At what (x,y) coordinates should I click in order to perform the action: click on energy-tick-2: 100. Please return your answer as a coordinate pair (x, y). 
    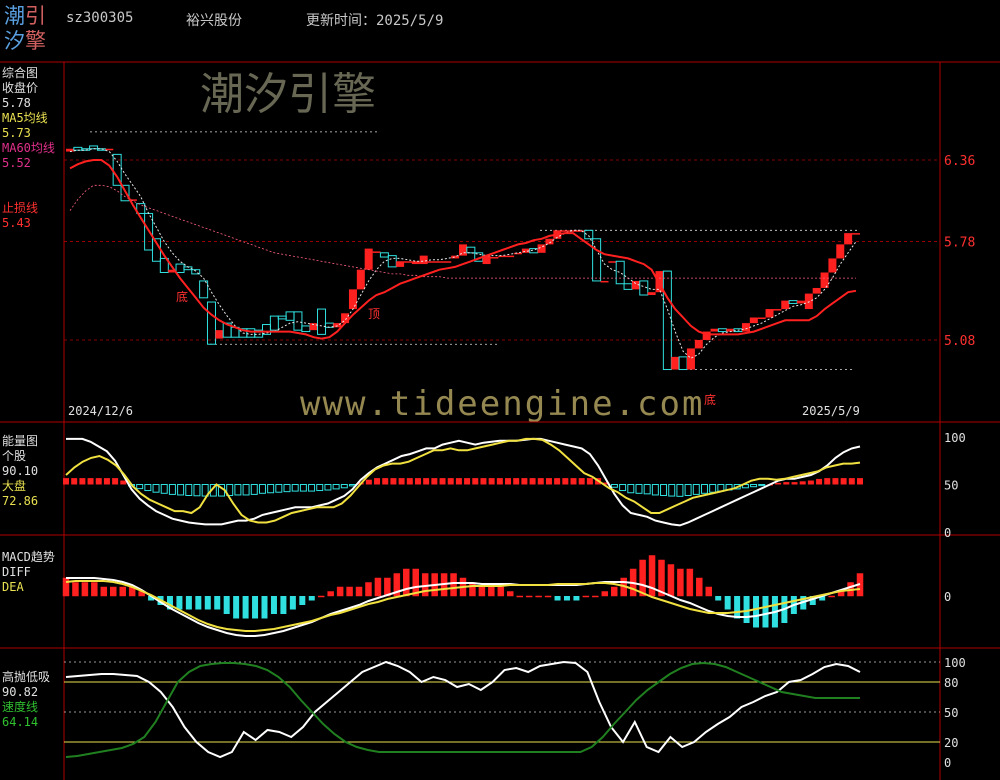
    Looking at the image, I should click on (955, 438).